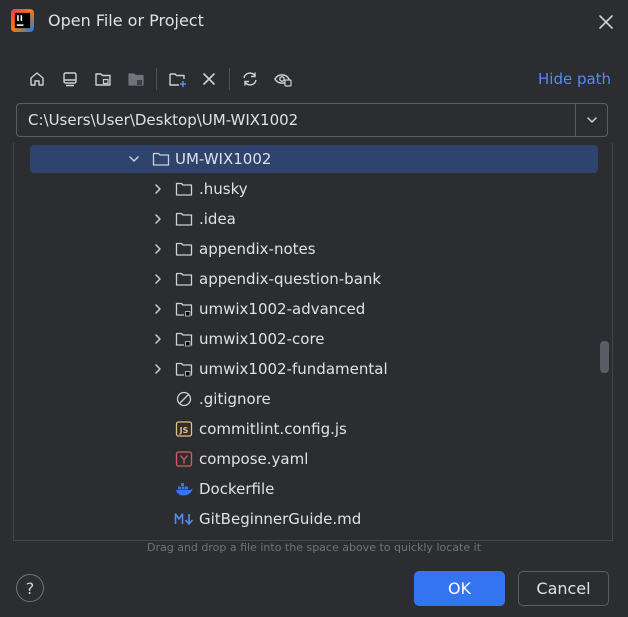  I want to click on refresh-button, so click(250, 79).